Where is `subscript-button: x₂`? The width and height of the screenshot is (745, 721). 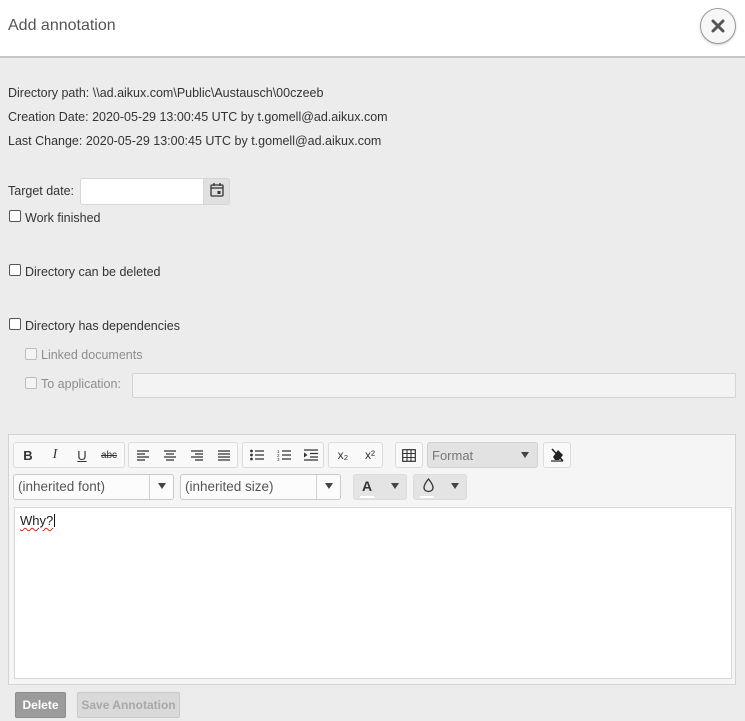
subscript-button: x₂ is located at coordinates (343, 455).